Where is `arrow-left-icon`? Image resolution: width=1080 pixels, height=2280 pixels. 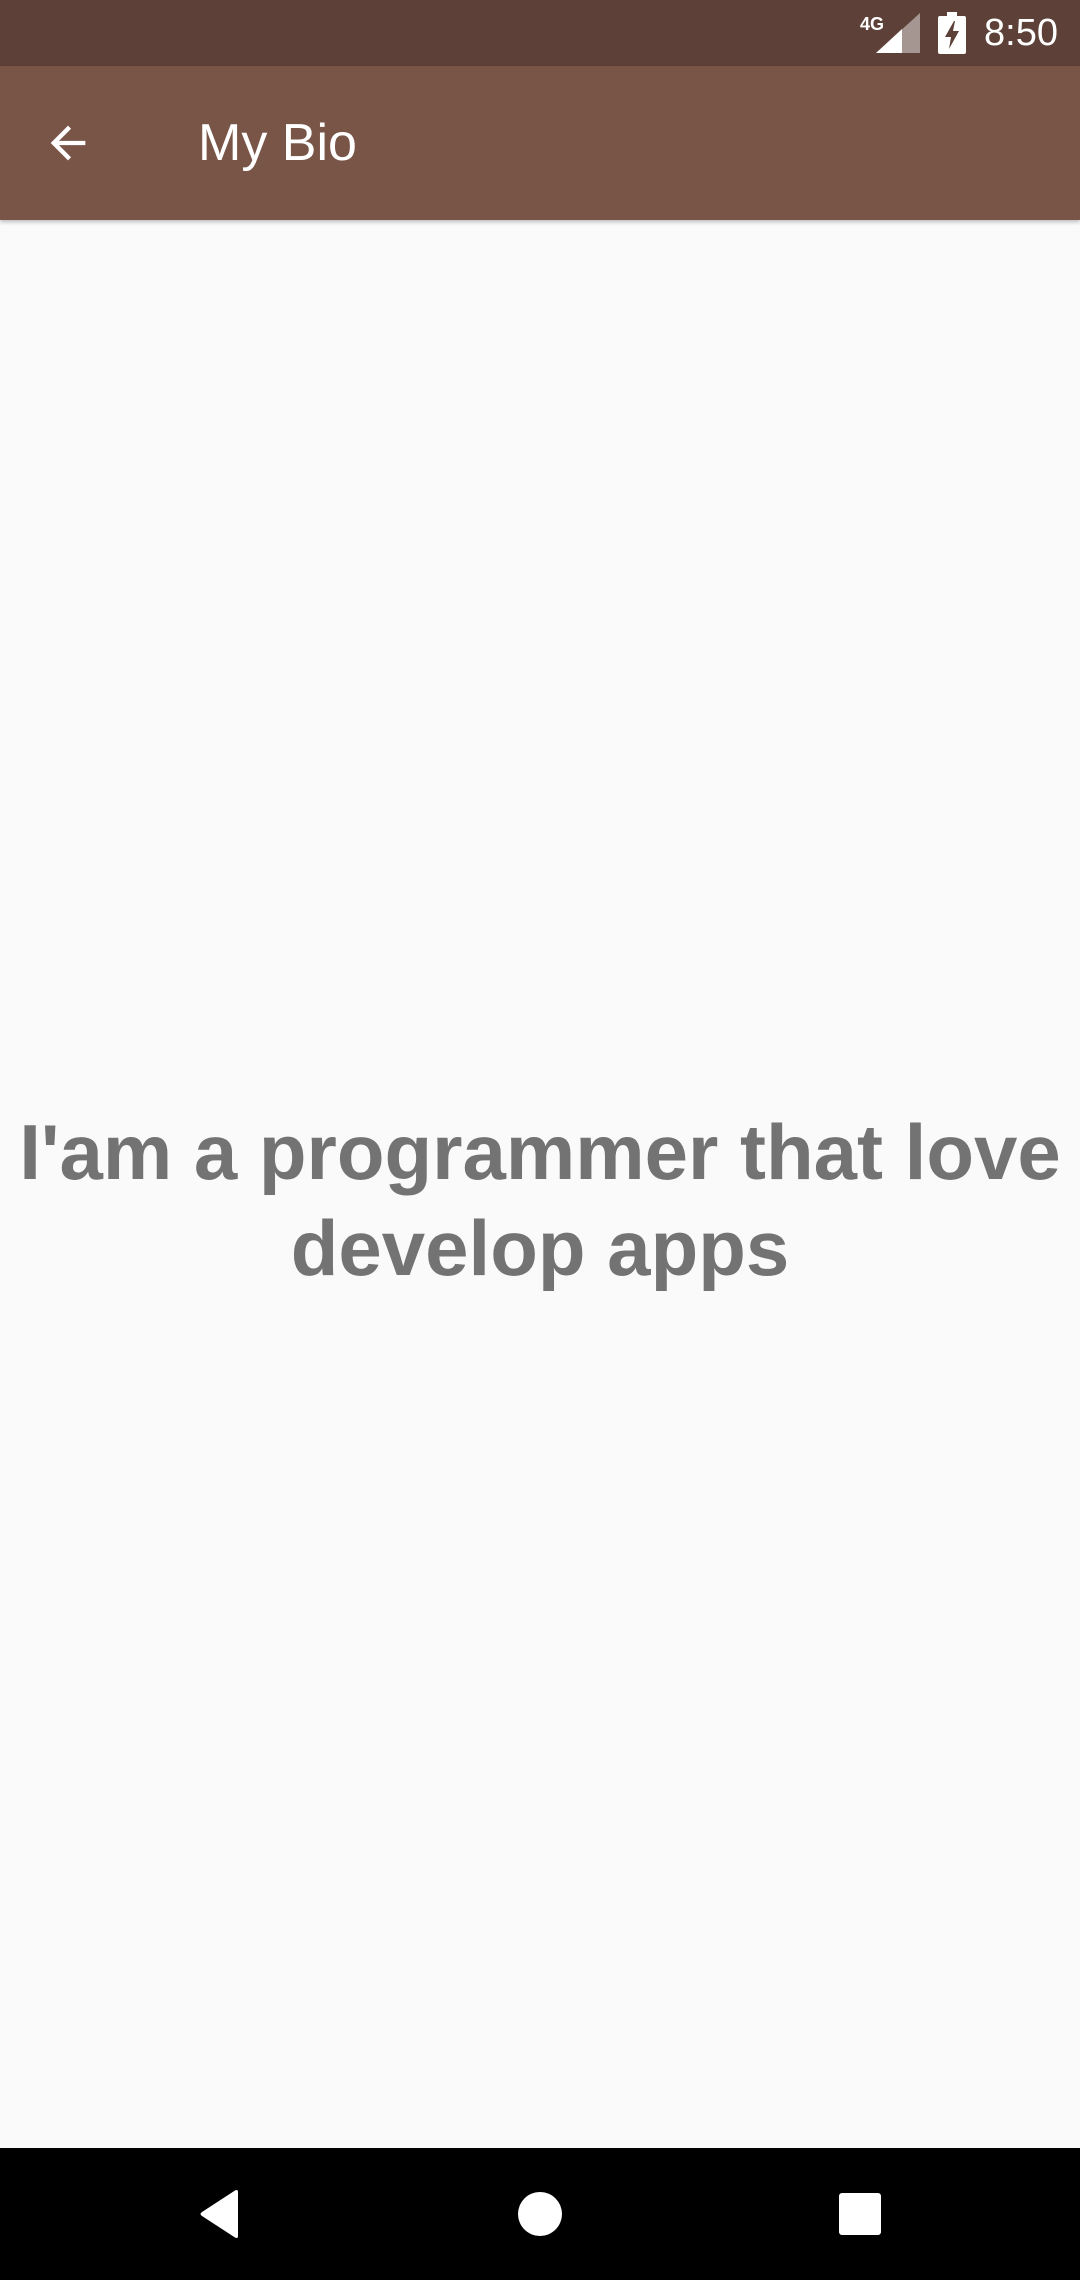 arrow-left-icon is located at coordinates (68, 143).